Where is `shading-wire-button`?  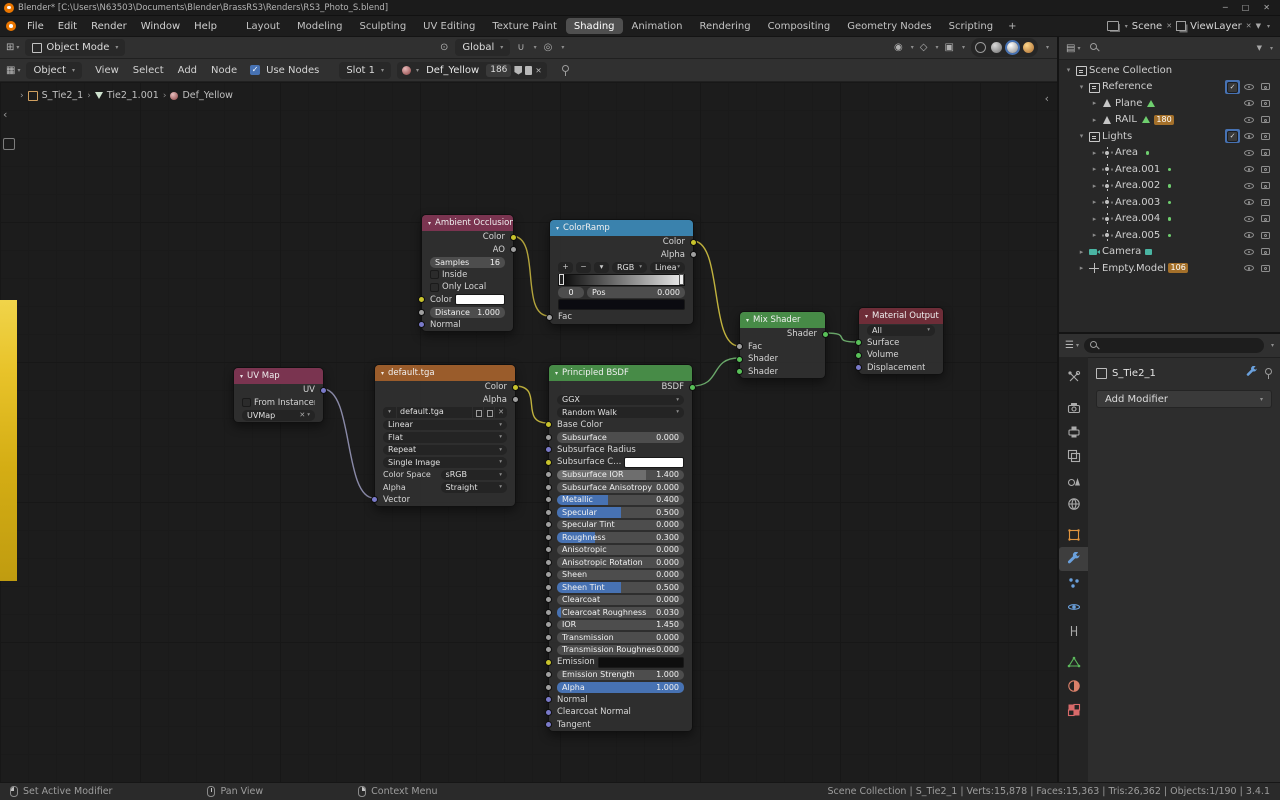
shading-wire-button is located at coordinates (980, 47).